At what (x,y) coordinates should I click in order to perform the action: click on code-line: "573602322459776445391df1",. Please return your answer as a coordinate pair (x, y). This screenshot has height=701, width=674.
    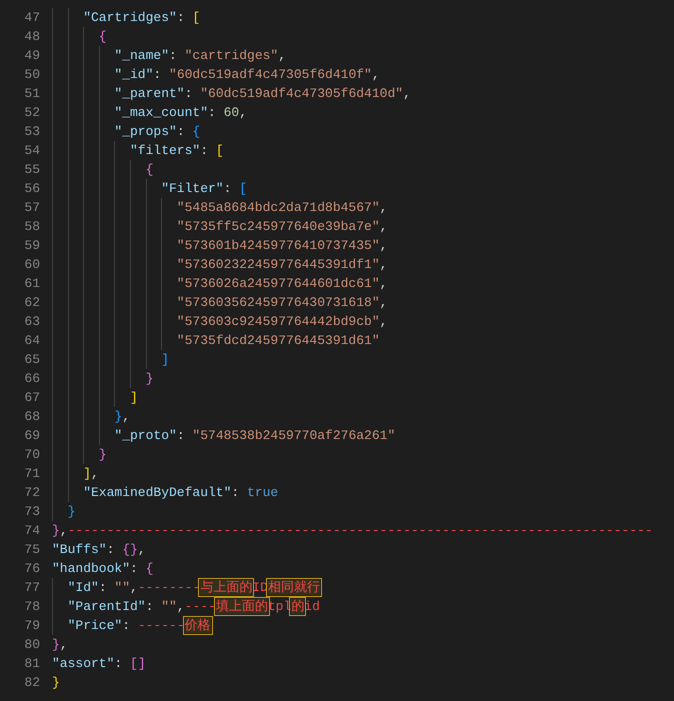
    Looking at the image, I should click on (282, 265).